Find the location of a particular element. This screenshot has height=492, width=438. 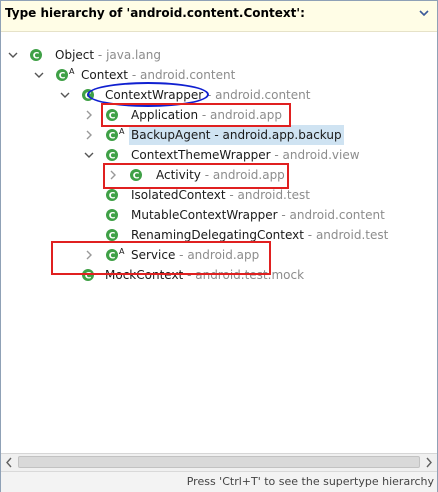

tree-item-label: IsolatedContext is located at coordinates (178, 195).